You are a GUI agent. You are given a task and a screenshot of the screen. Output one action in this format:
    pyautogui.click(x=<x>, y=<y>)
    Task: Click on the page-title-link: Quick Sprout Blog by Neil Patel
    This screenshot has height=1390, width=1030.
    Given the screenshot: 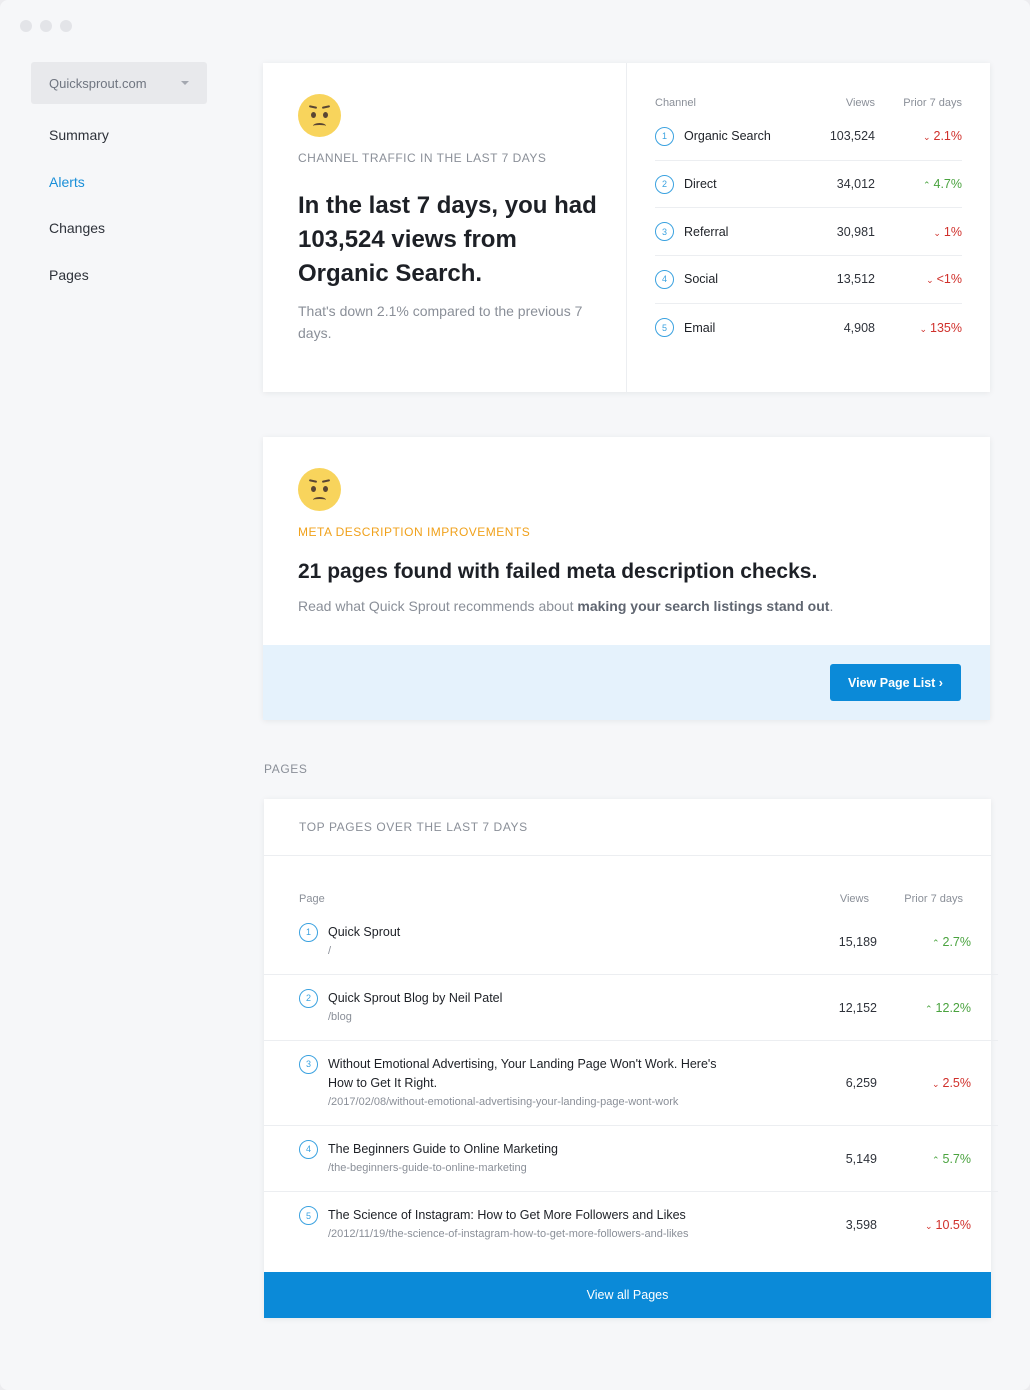 What is the action you would take?
    pyautogui.click(x=415, y=998)
    